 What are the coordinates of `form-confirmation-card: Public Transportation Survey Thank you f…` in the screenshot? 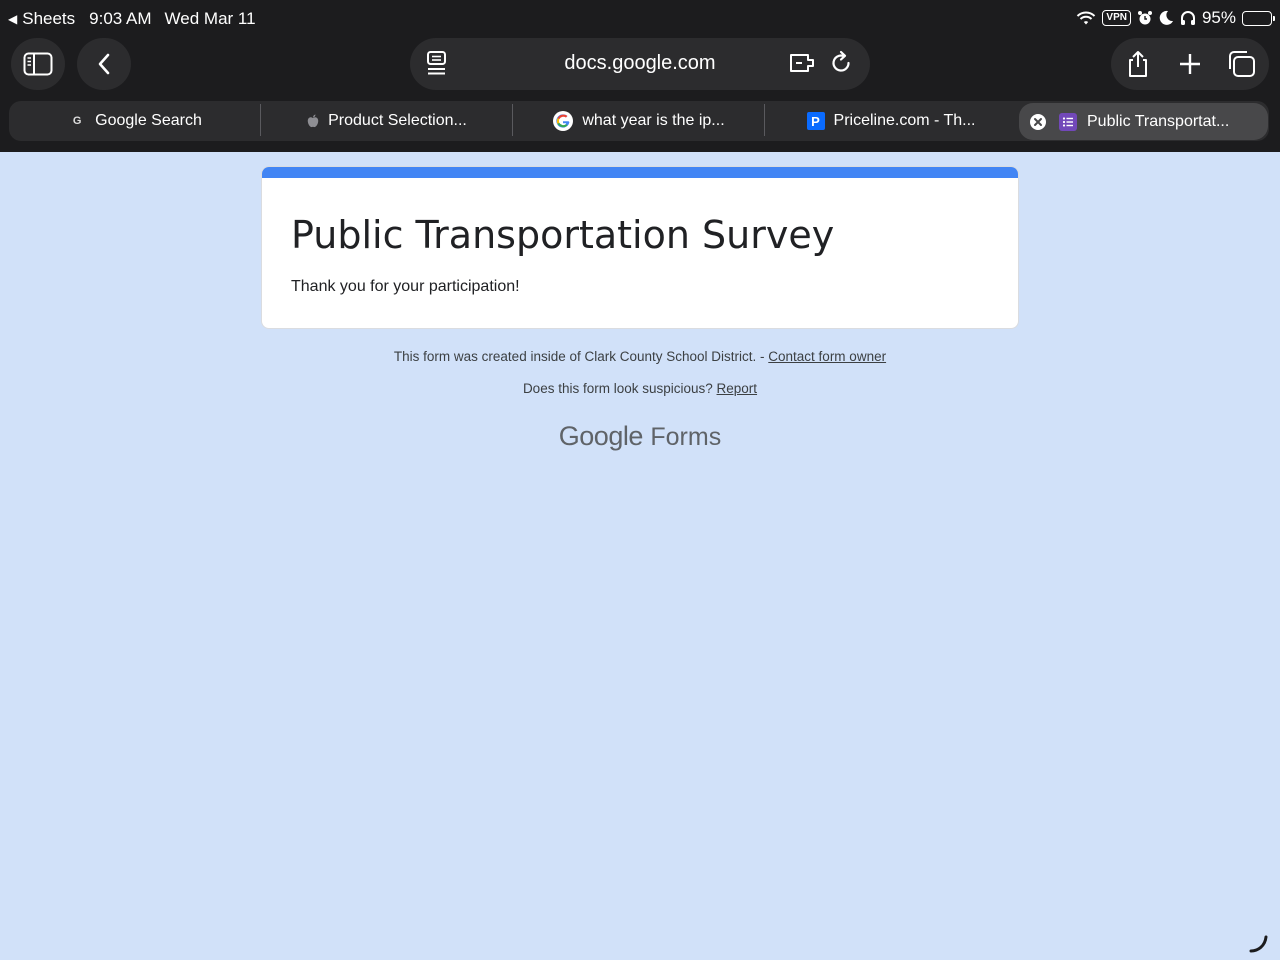 It's located at (640, 247).